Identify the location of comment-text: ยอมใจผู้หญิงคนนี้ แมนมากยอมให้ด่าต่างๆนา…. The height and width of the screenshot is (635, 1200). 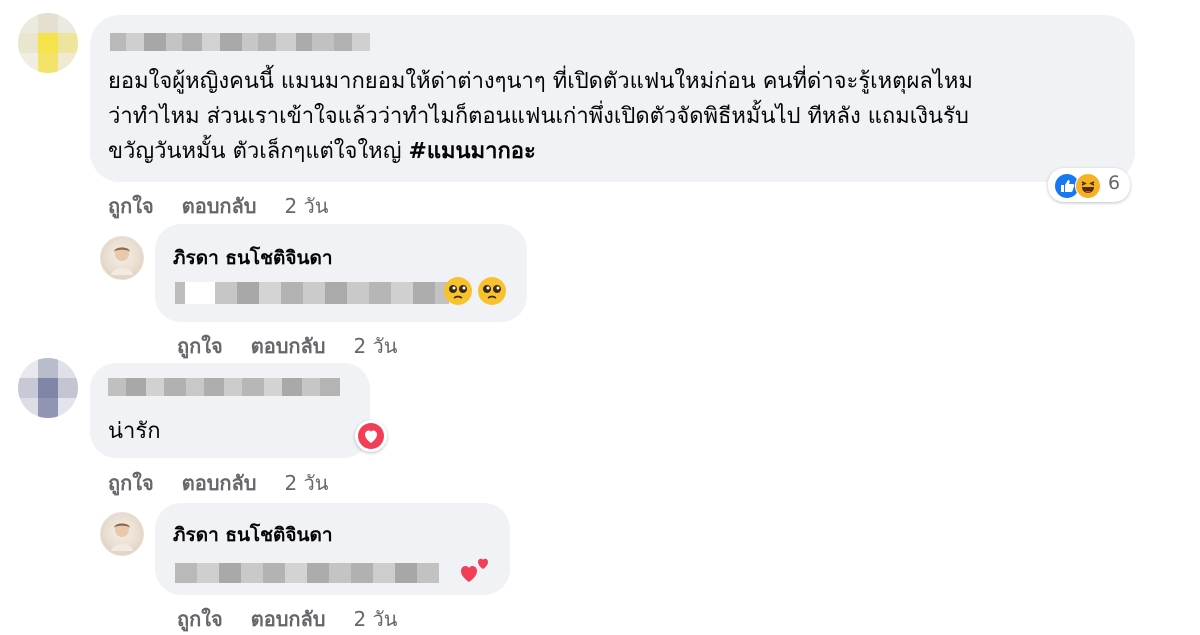
(618, 116).